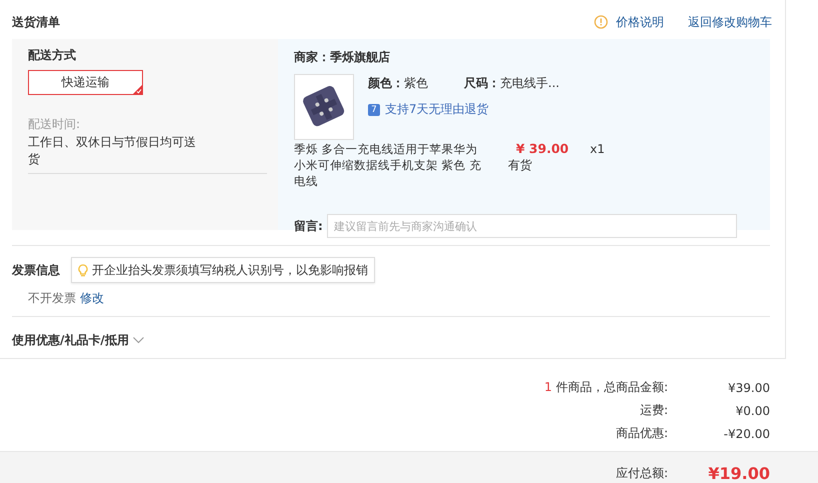  Describe the element at coordinates (416, 83) in the screenshot. I see `attribute-value: 紫色` at that location.